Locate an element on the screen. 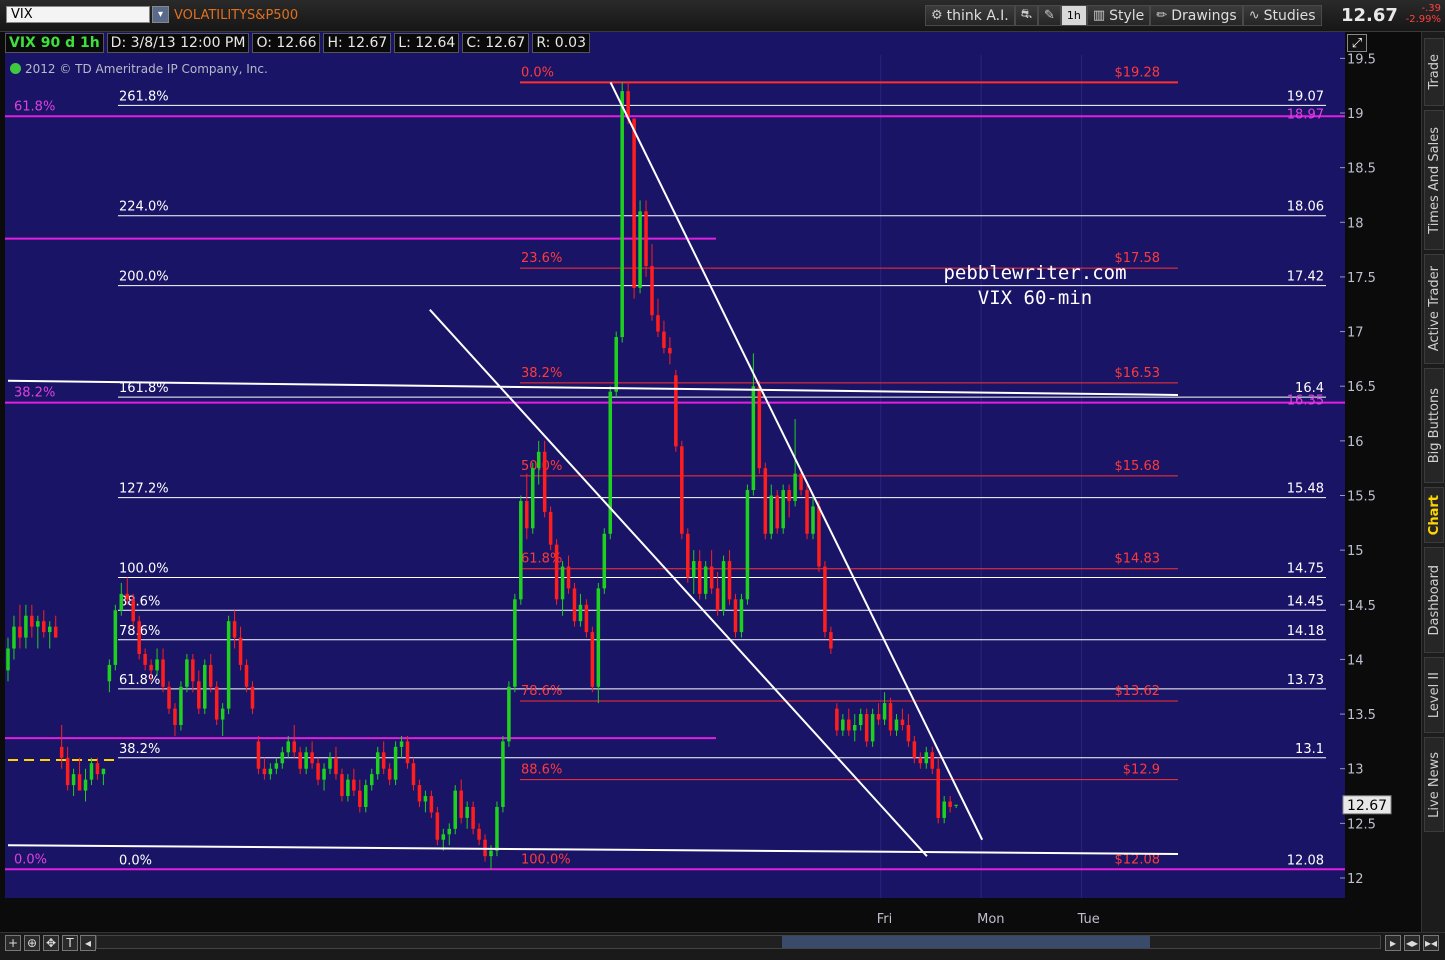 The image size is (1445, 960). symbol-period: VIX 90 d 1h is located at coordinates (54, 43).